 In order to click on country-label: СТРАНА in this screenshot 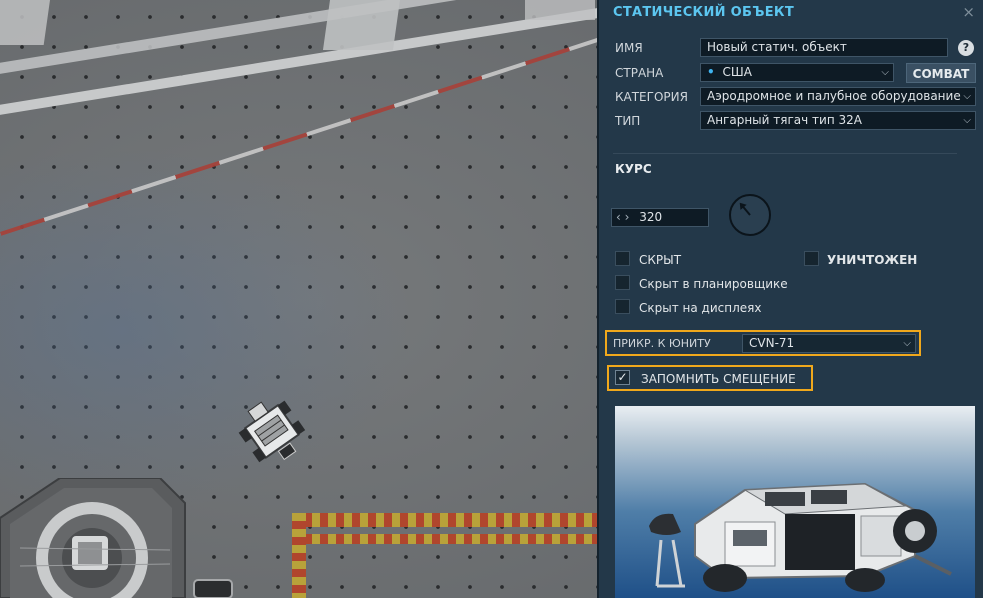, I will do `click(639, 73)`.